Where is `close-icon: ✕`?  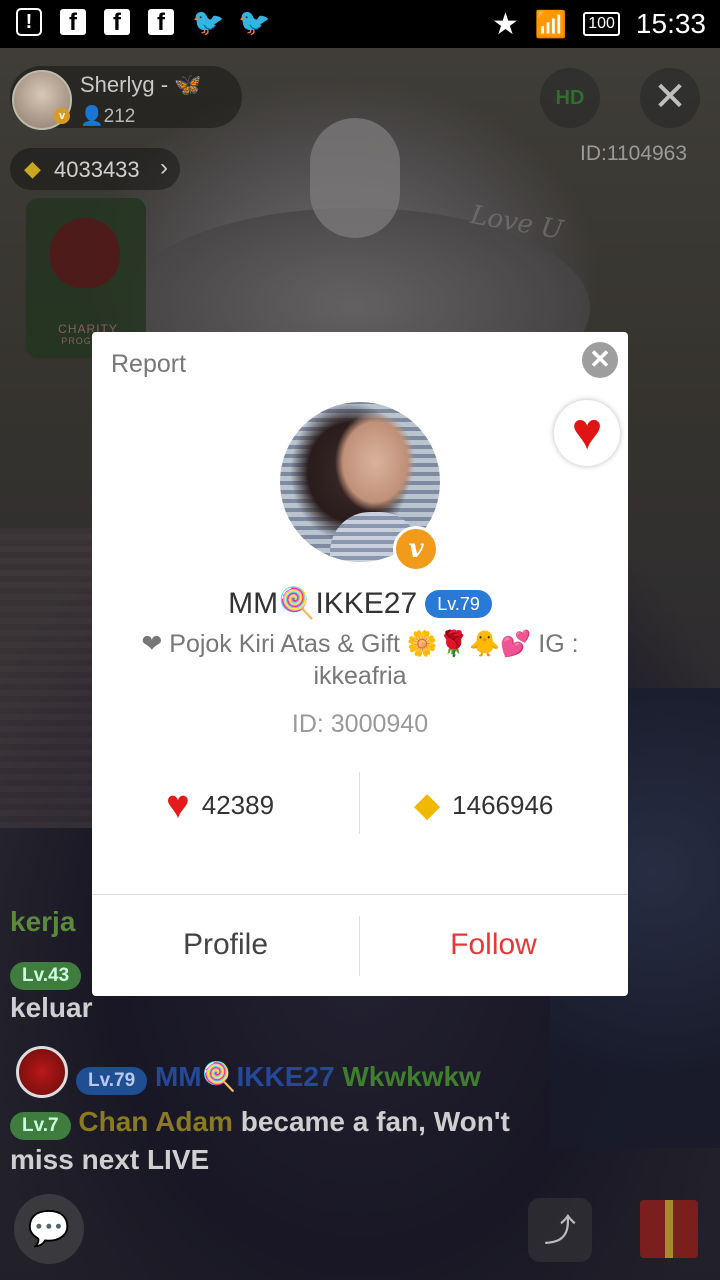 close-icon: ✕ is located at coordinates (600, 360).